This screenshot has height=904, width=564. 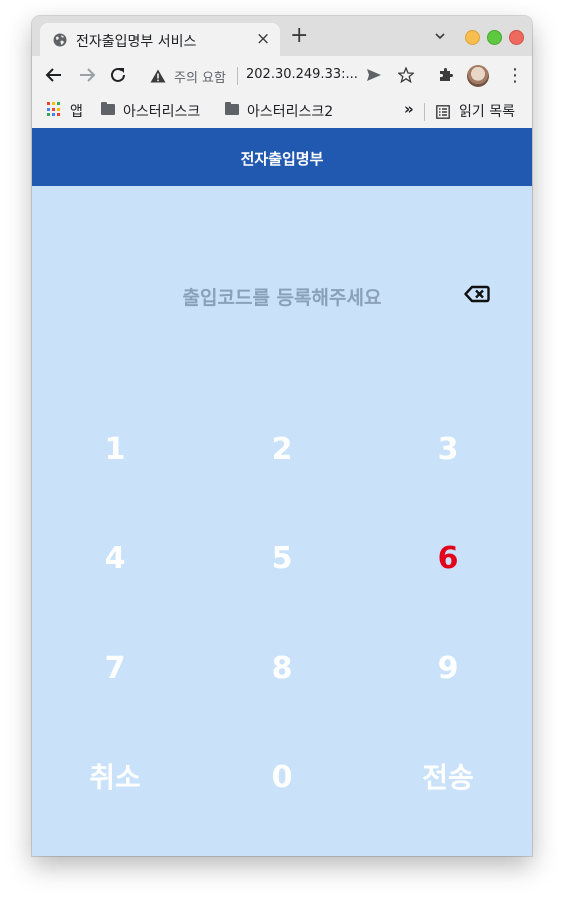 I want to click on profile-avatar, so click(x=478, y=76).